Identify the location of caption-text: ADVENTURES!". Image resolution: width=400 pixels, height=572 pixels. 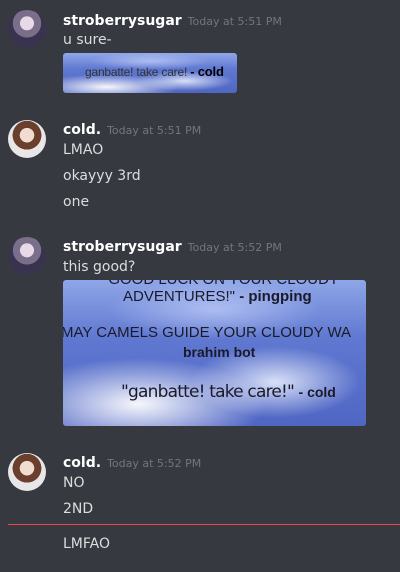
(179, 296).